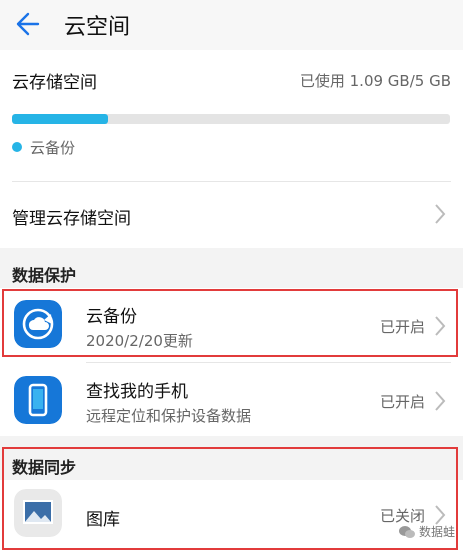 Image resolution: width=463 pixels, height=550 pixels. Describe the element at coordinates (436, 532) in the screenshot. I see `watermark-text: 数据蛙` at that location.